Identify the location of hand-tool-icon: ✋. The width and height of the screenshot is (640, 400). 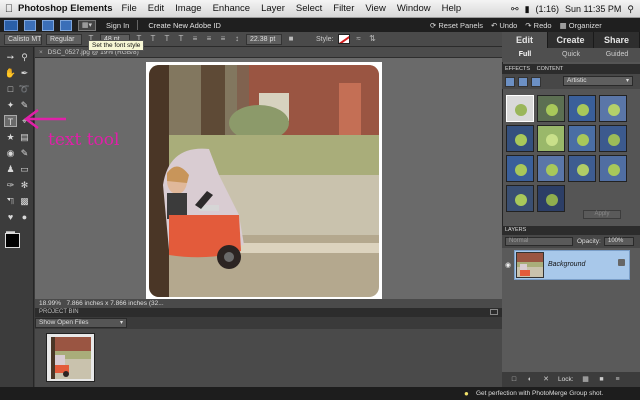
(10, 73).